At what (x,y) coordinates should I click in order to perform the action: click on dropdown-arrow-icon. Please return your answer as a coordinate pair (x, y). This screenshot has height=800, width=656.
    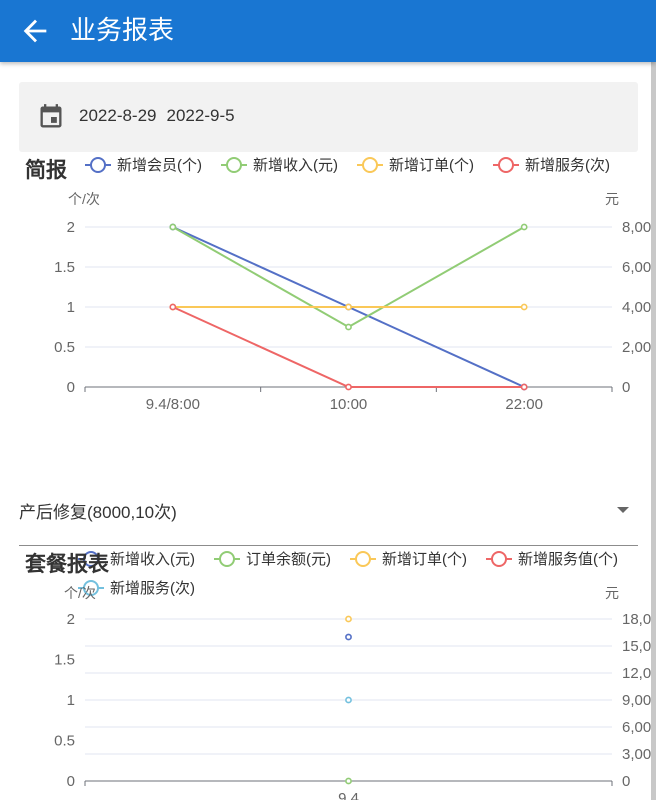
    Looking at the image, I should click on (623, 510).